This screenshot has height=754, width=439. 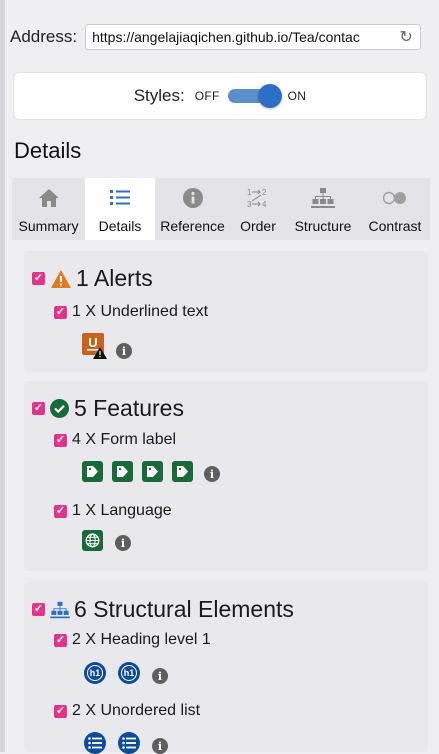 I want to click on alerts-header: ✓ 1 Alerts, so click(x=92, y=278).